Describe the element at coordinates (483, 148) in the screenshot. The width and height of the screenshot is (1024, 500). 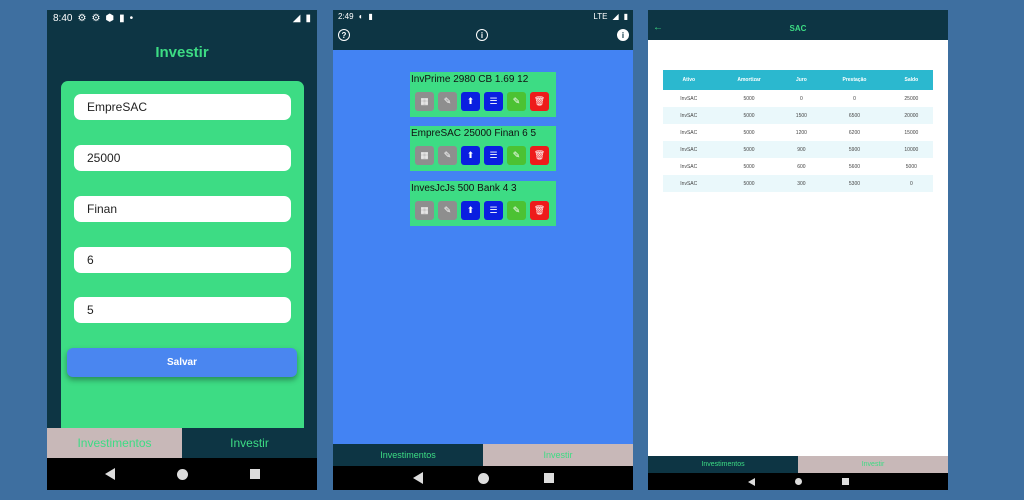
I see `investment-card: EmpreSAC 25000 Finan 6 5 ▦ ✎ ⬆ ☰ ✎ 🗑` at that location.